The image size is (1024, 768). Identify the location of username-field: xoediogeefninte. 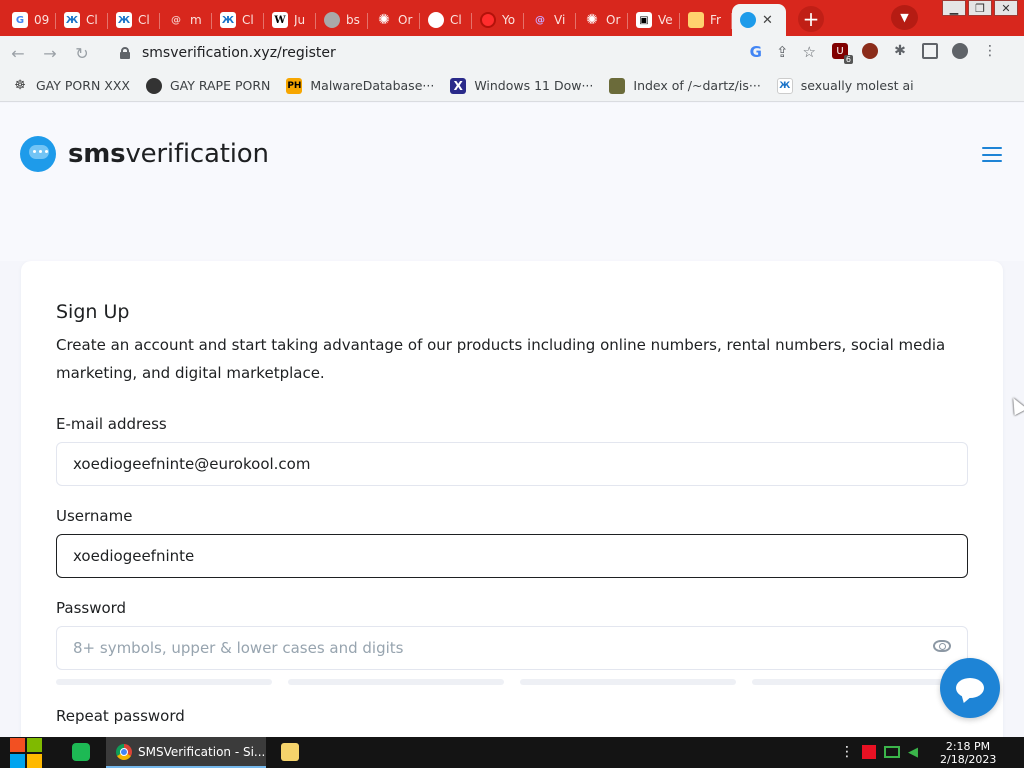
(512, 556).